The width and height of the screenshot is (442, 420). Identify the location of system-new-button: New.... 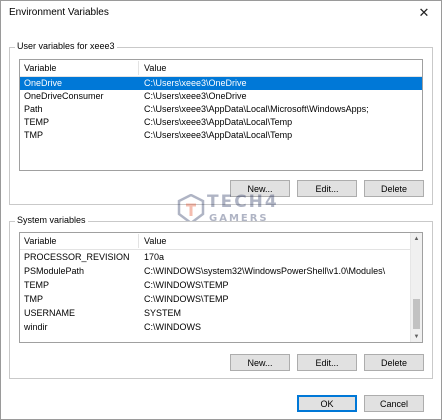
(260, 362).